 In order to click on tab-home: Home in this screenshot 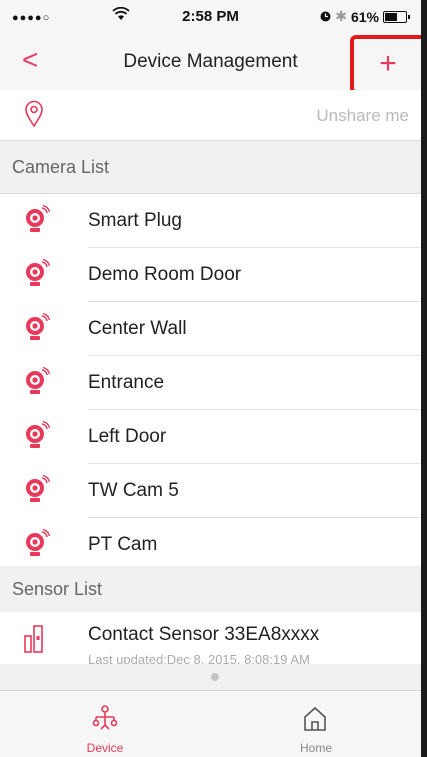, I will do `click(316, 724)`.